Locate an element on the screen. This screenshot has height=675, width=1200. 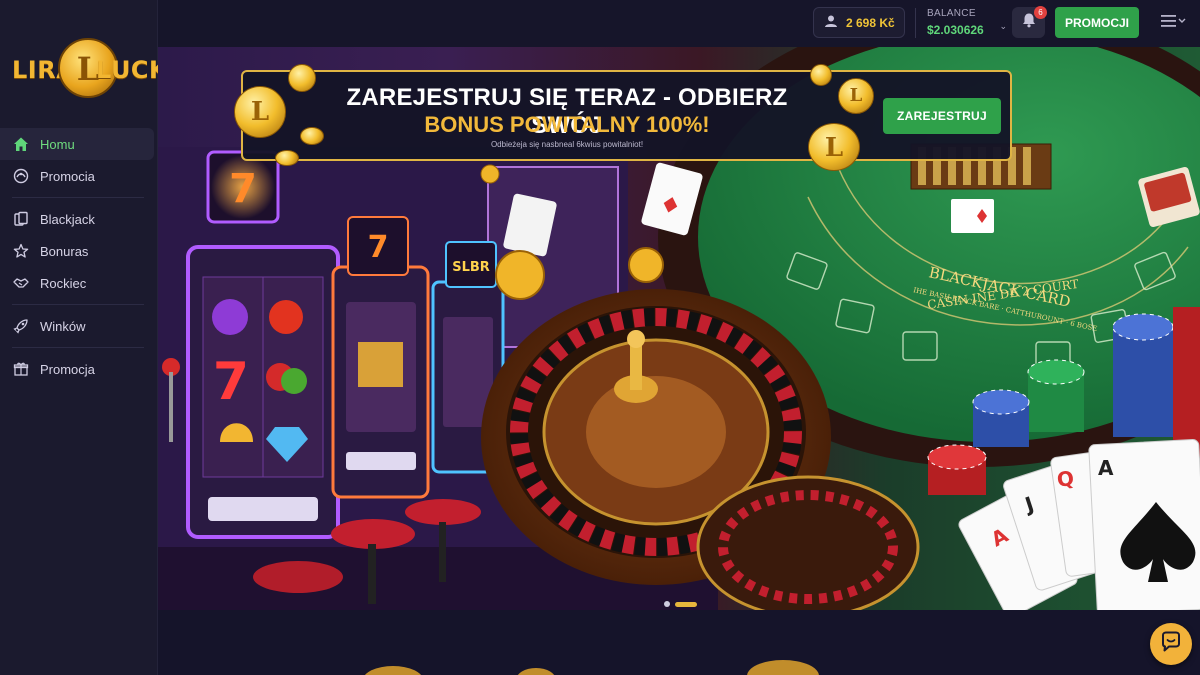
sidebar-item-rockiec: Rockiec is located at coordinates (77, 283).